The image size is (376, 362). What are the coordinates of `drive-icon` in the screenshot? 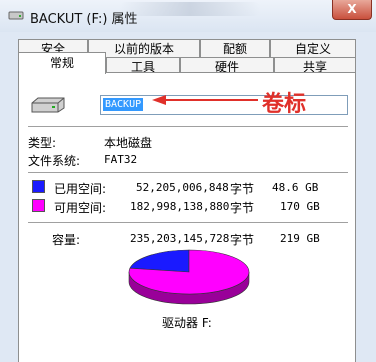 It's located at (16, 15).